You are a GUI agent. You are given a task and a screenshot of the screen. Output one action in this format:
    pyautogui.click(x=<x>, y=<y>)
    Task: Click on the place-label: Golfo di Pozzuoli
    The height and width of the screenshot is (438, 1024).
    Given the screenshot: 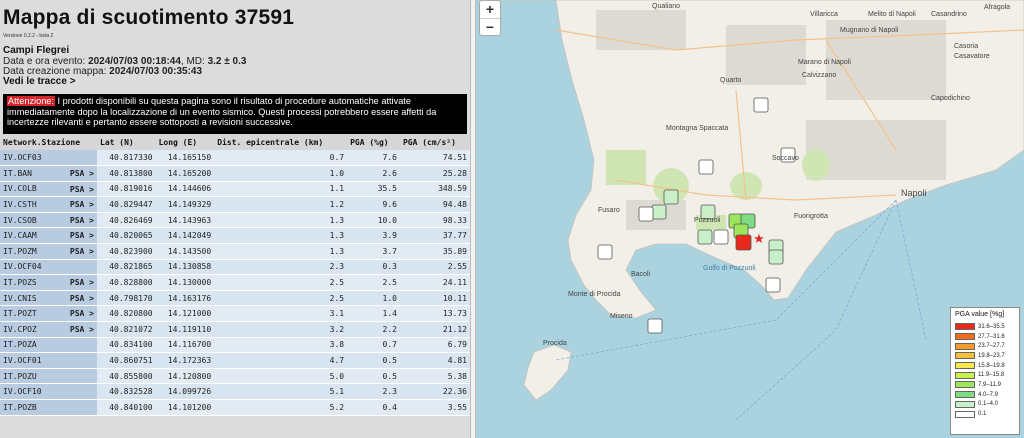 What is the action you would take?
    pyautogui.click(x=729, y=268)
    